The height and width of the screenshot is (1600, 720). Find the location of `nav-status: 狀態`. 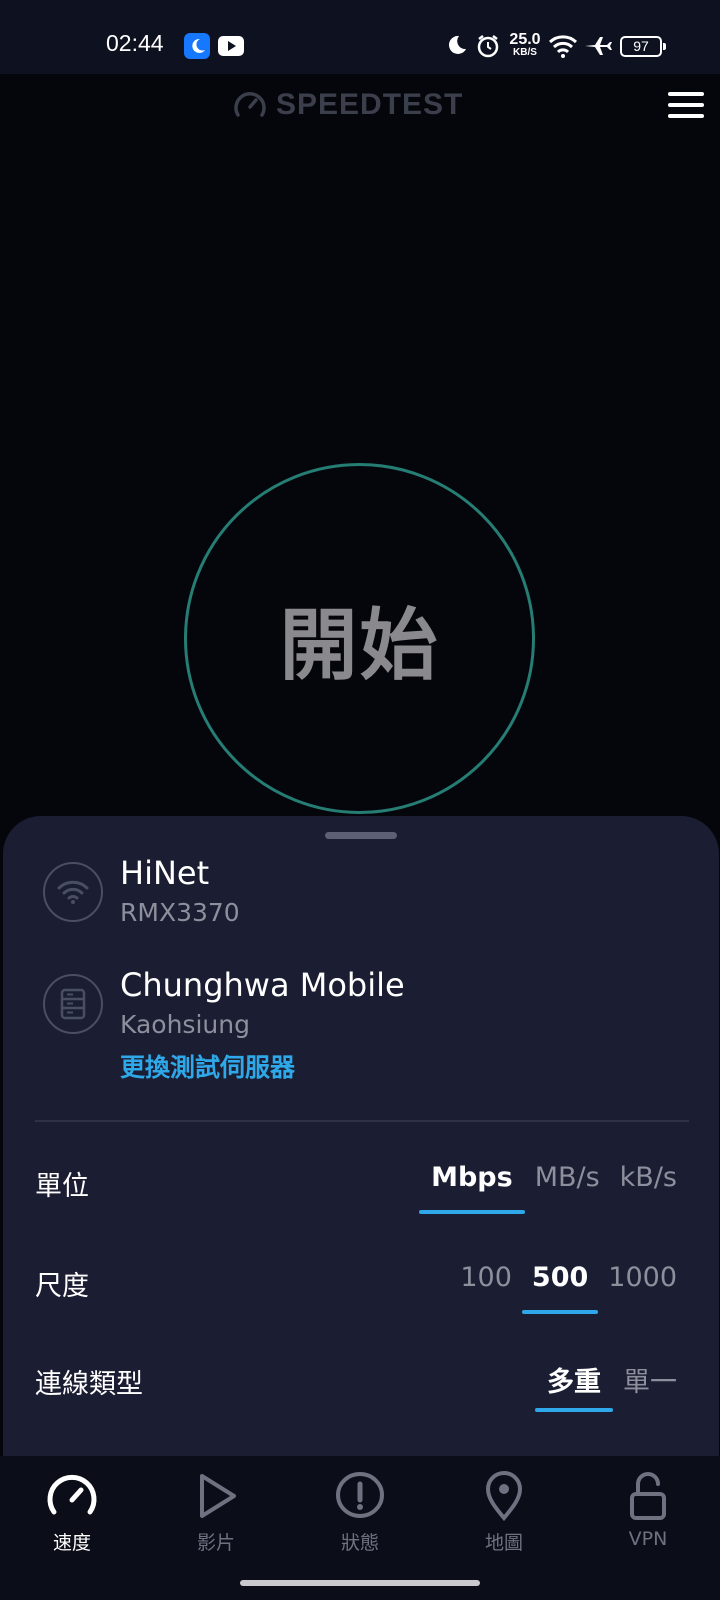

nav-status: 狀態 is located at coordinates (360, 1520).